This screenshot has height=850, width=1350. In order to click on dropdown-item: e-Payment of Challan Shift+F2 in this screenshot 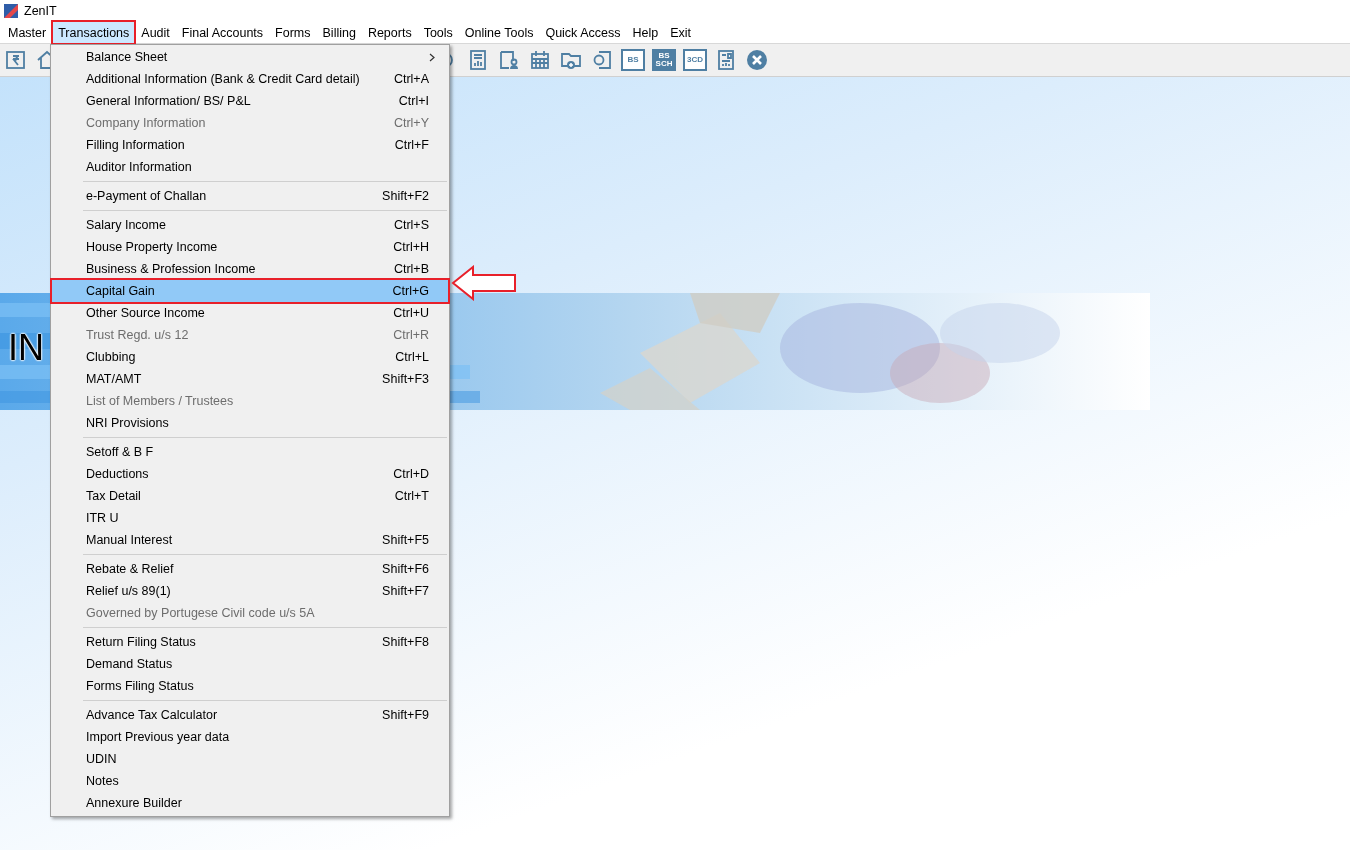, I will do `click(250, 196)`.